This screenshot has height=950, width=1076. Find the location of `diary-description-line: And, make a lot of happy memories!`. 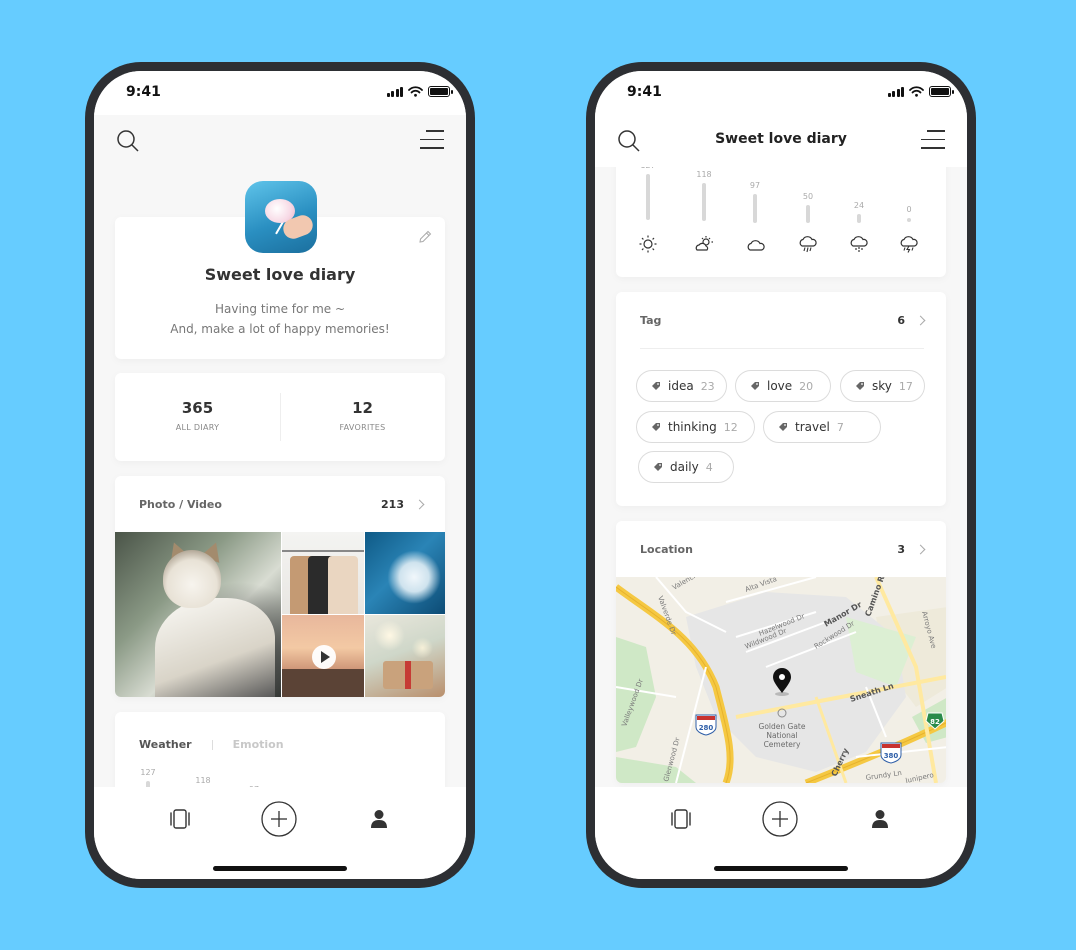

diary-description-line: And, make a lot of happy memories! is located at coordinates (280, 329).